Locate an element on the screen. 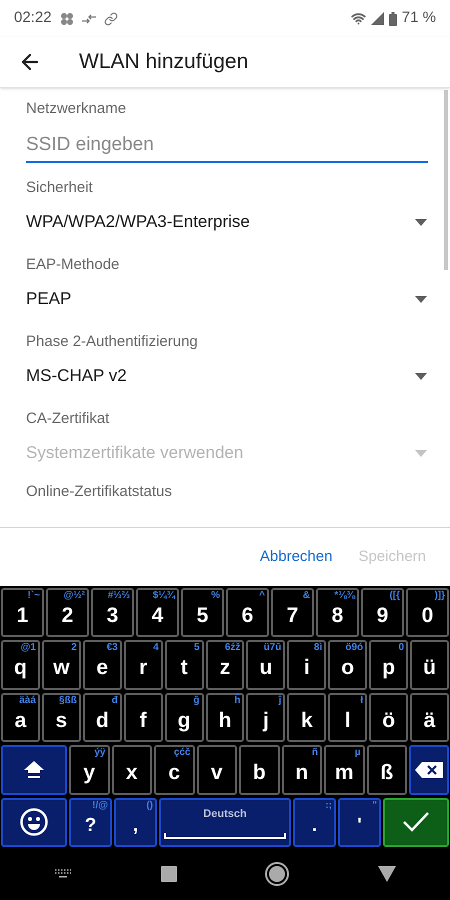  key: 4 r is located at coordinates (143, 665).